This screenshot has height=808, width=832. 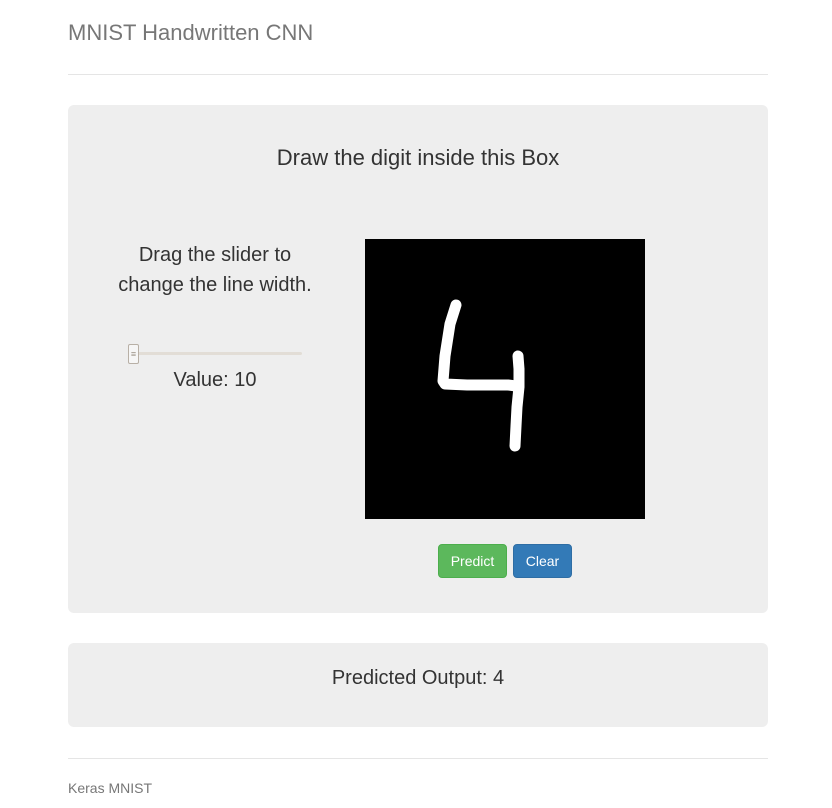 I want to click on predicted-output: Predicted Output: 4, so click(x=418, y=678).